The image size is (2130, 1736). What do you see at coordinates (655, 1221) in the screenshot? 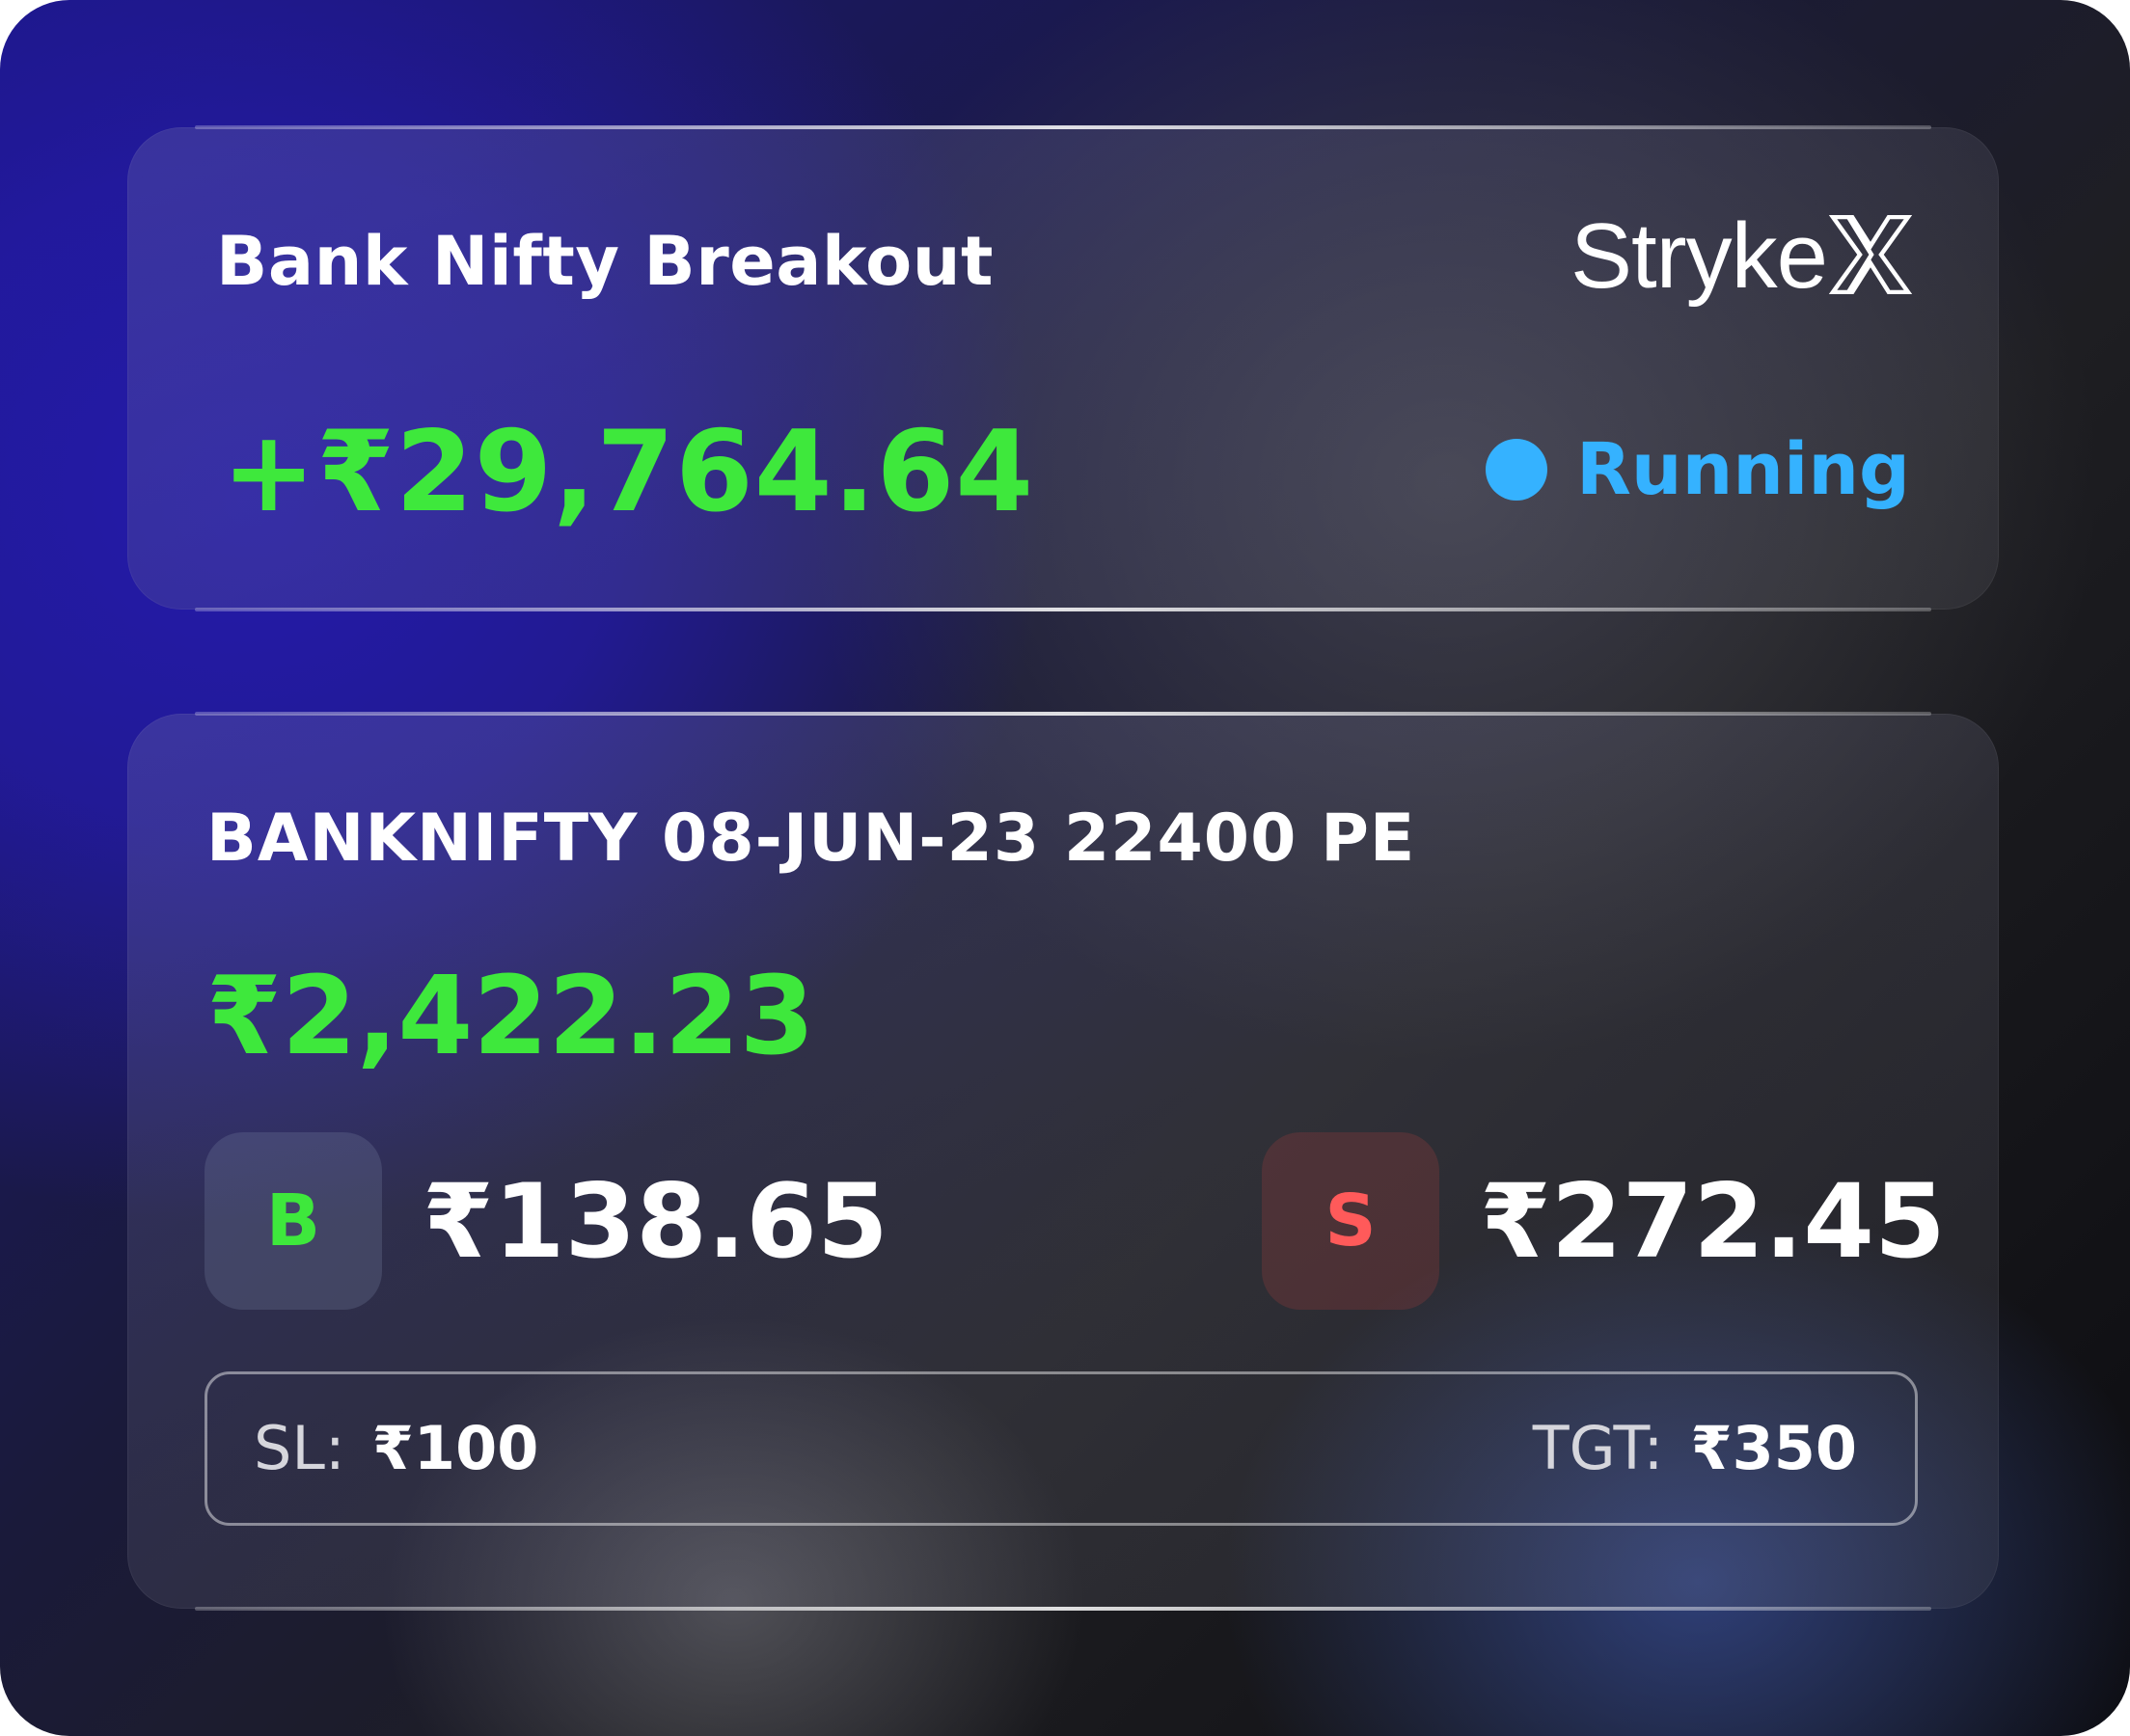
I see `buy-price: ₹138.65` at bounding box center [655, 1221].